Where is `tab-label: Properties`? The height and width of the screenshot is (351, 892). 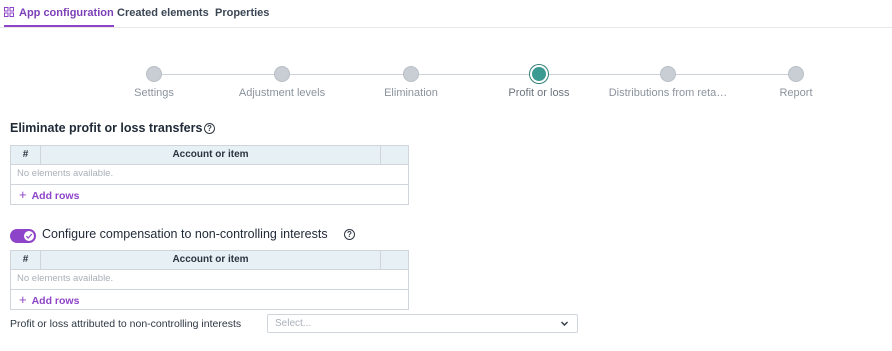
tab-label: Properties is located at coordinates (242, 13).